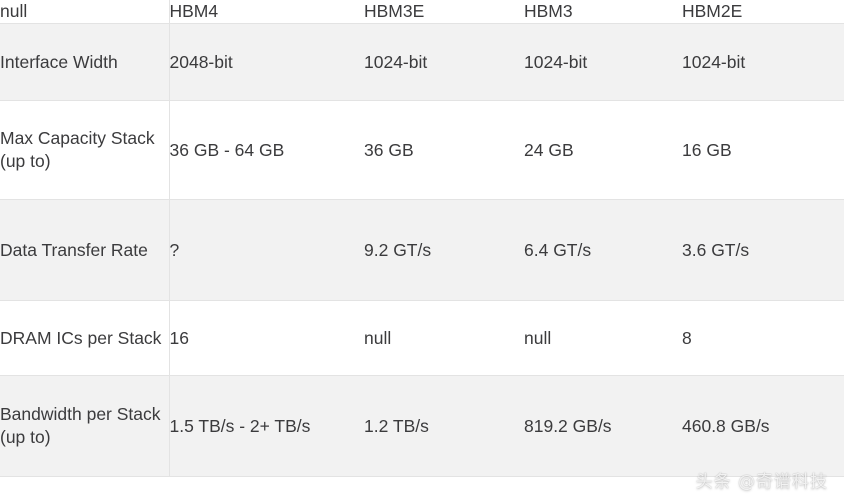  Describe the element at coordinates (603, 12) in the screenshot. I see `column-header-hbm3: HBM3` at that location.